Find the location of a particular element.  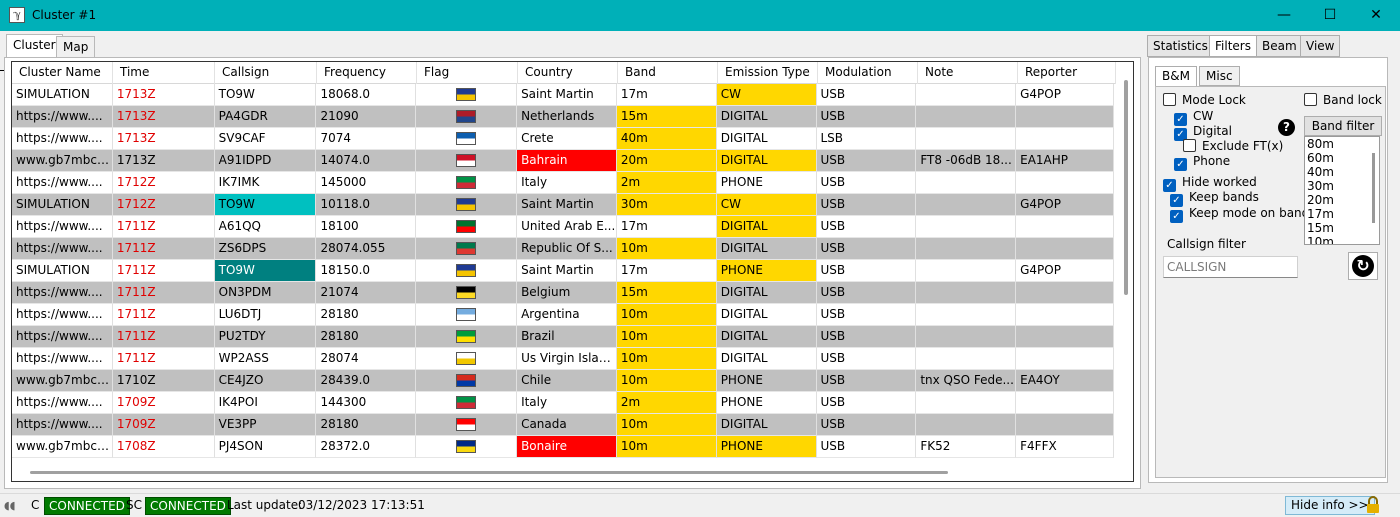

callsign-cell: ZS6DPS is located at coordinates (265, 249).